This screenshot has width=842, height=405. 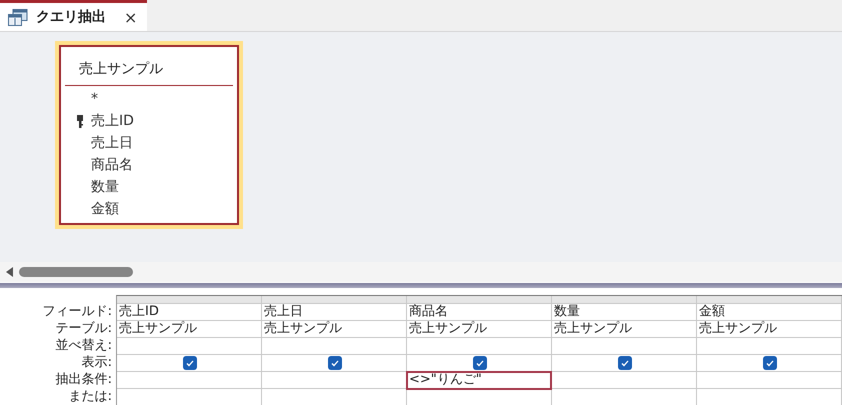 What do you see at coordinates (96, 362) in the screenshot?
I see `row-label: 表示:` at bounding box center [96, 362].